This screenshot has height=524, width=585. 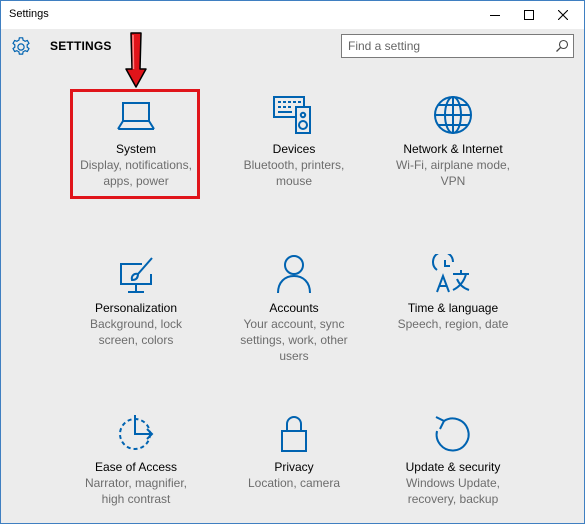 I want to click on maximize-button, so click(x=529, y=15).